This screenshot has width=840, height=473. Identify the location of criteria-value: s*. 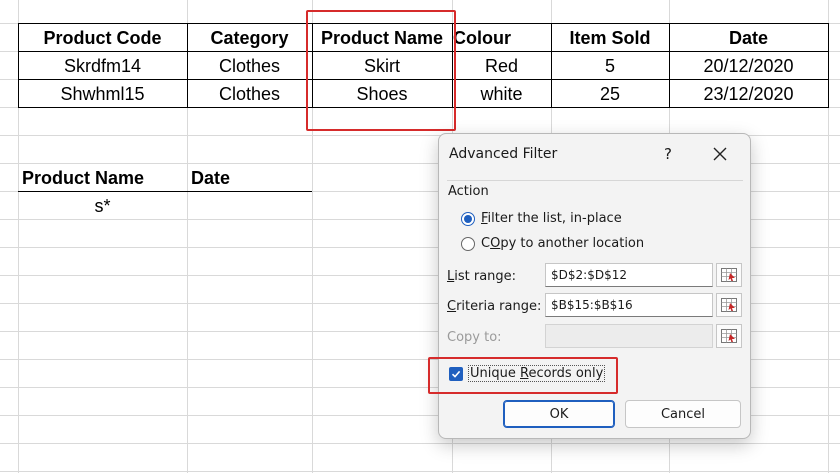
(102, 206).